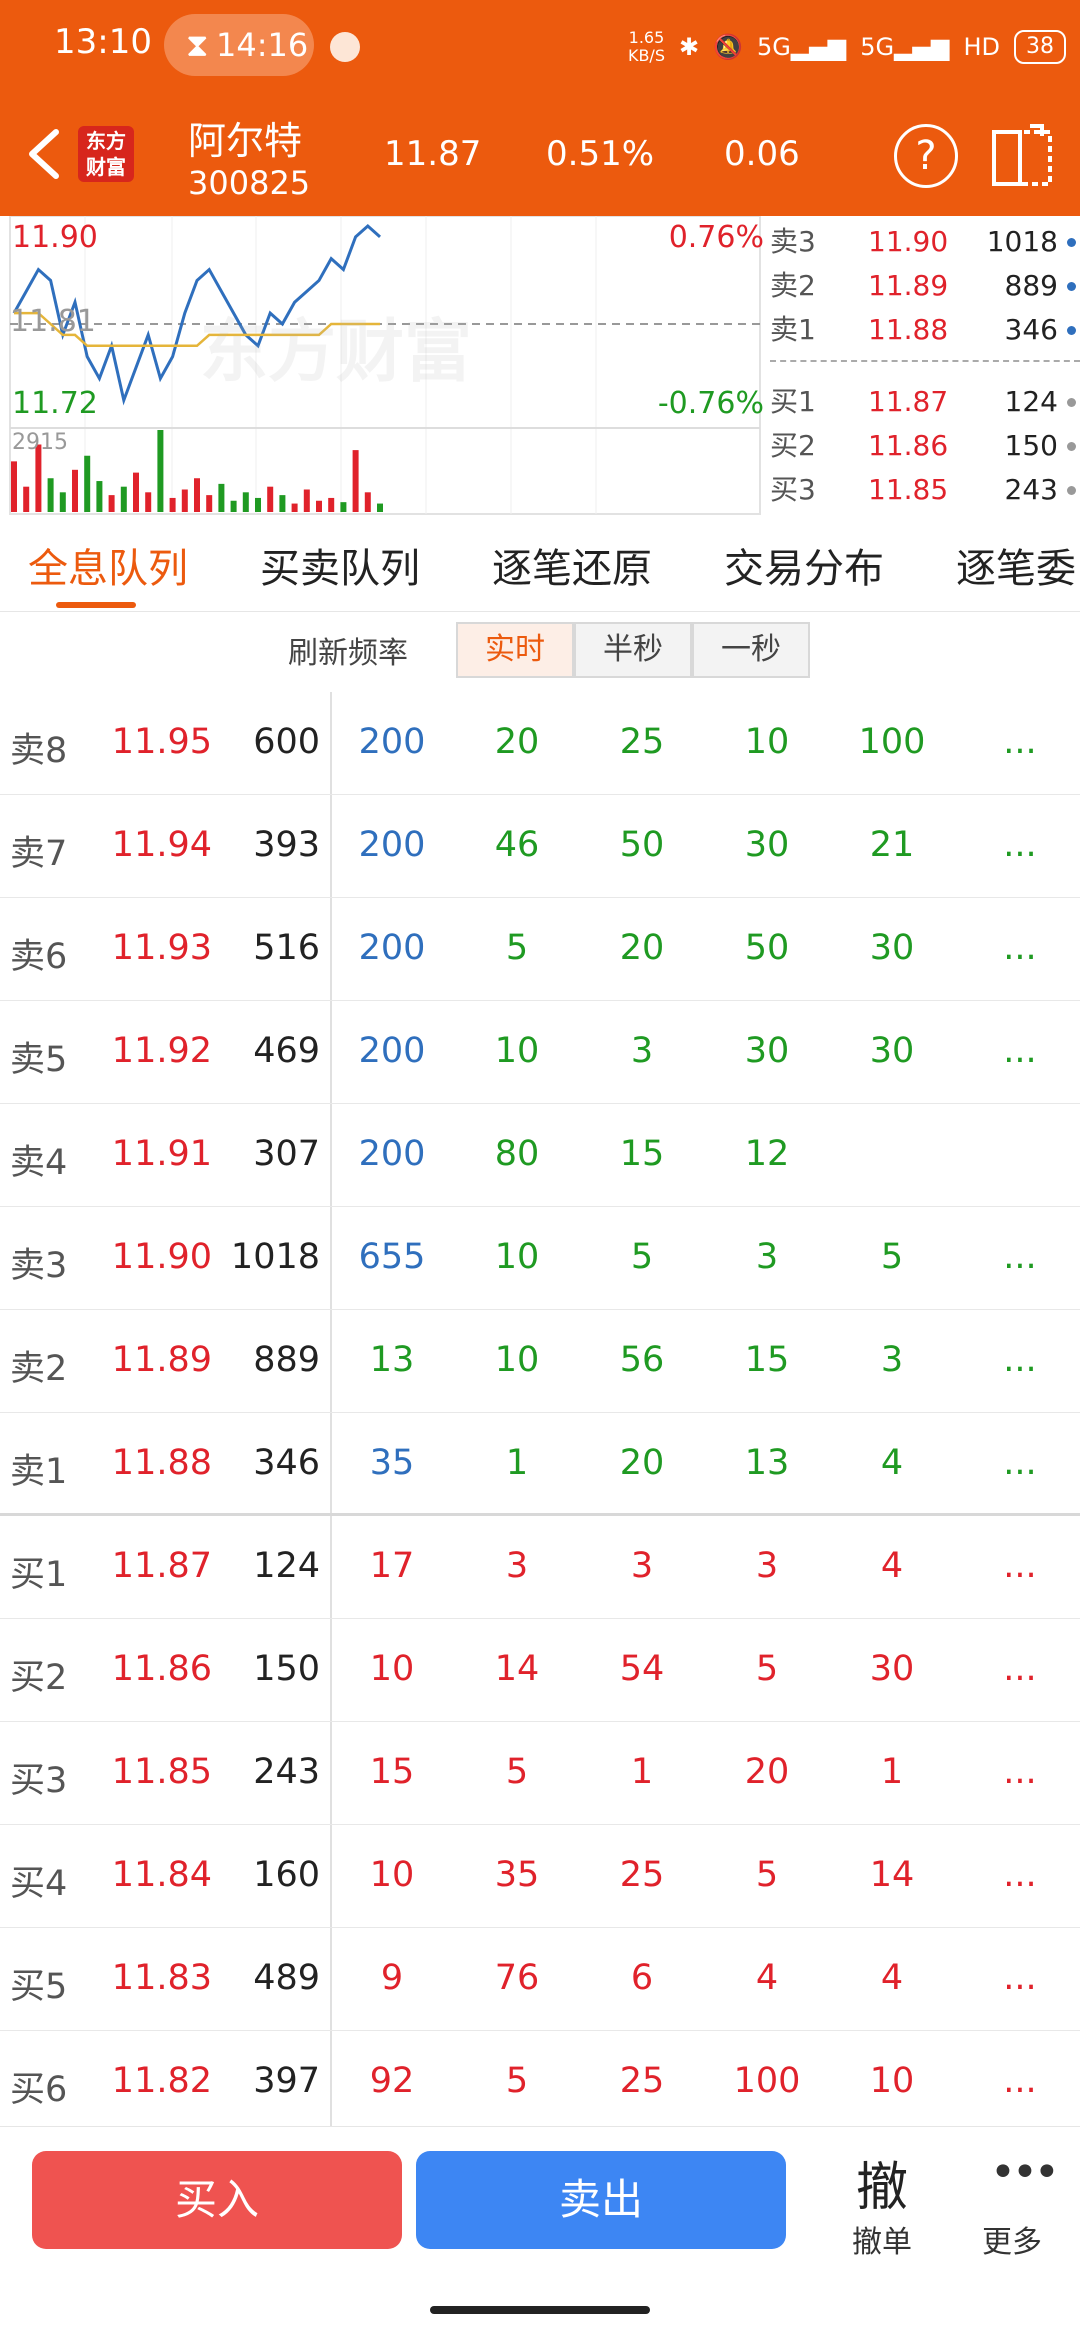  What do you see at coordinates (239, 45) in the screenshot?
I see `status-pill: ⧗ 14:16` at bounding box center [239, 45].